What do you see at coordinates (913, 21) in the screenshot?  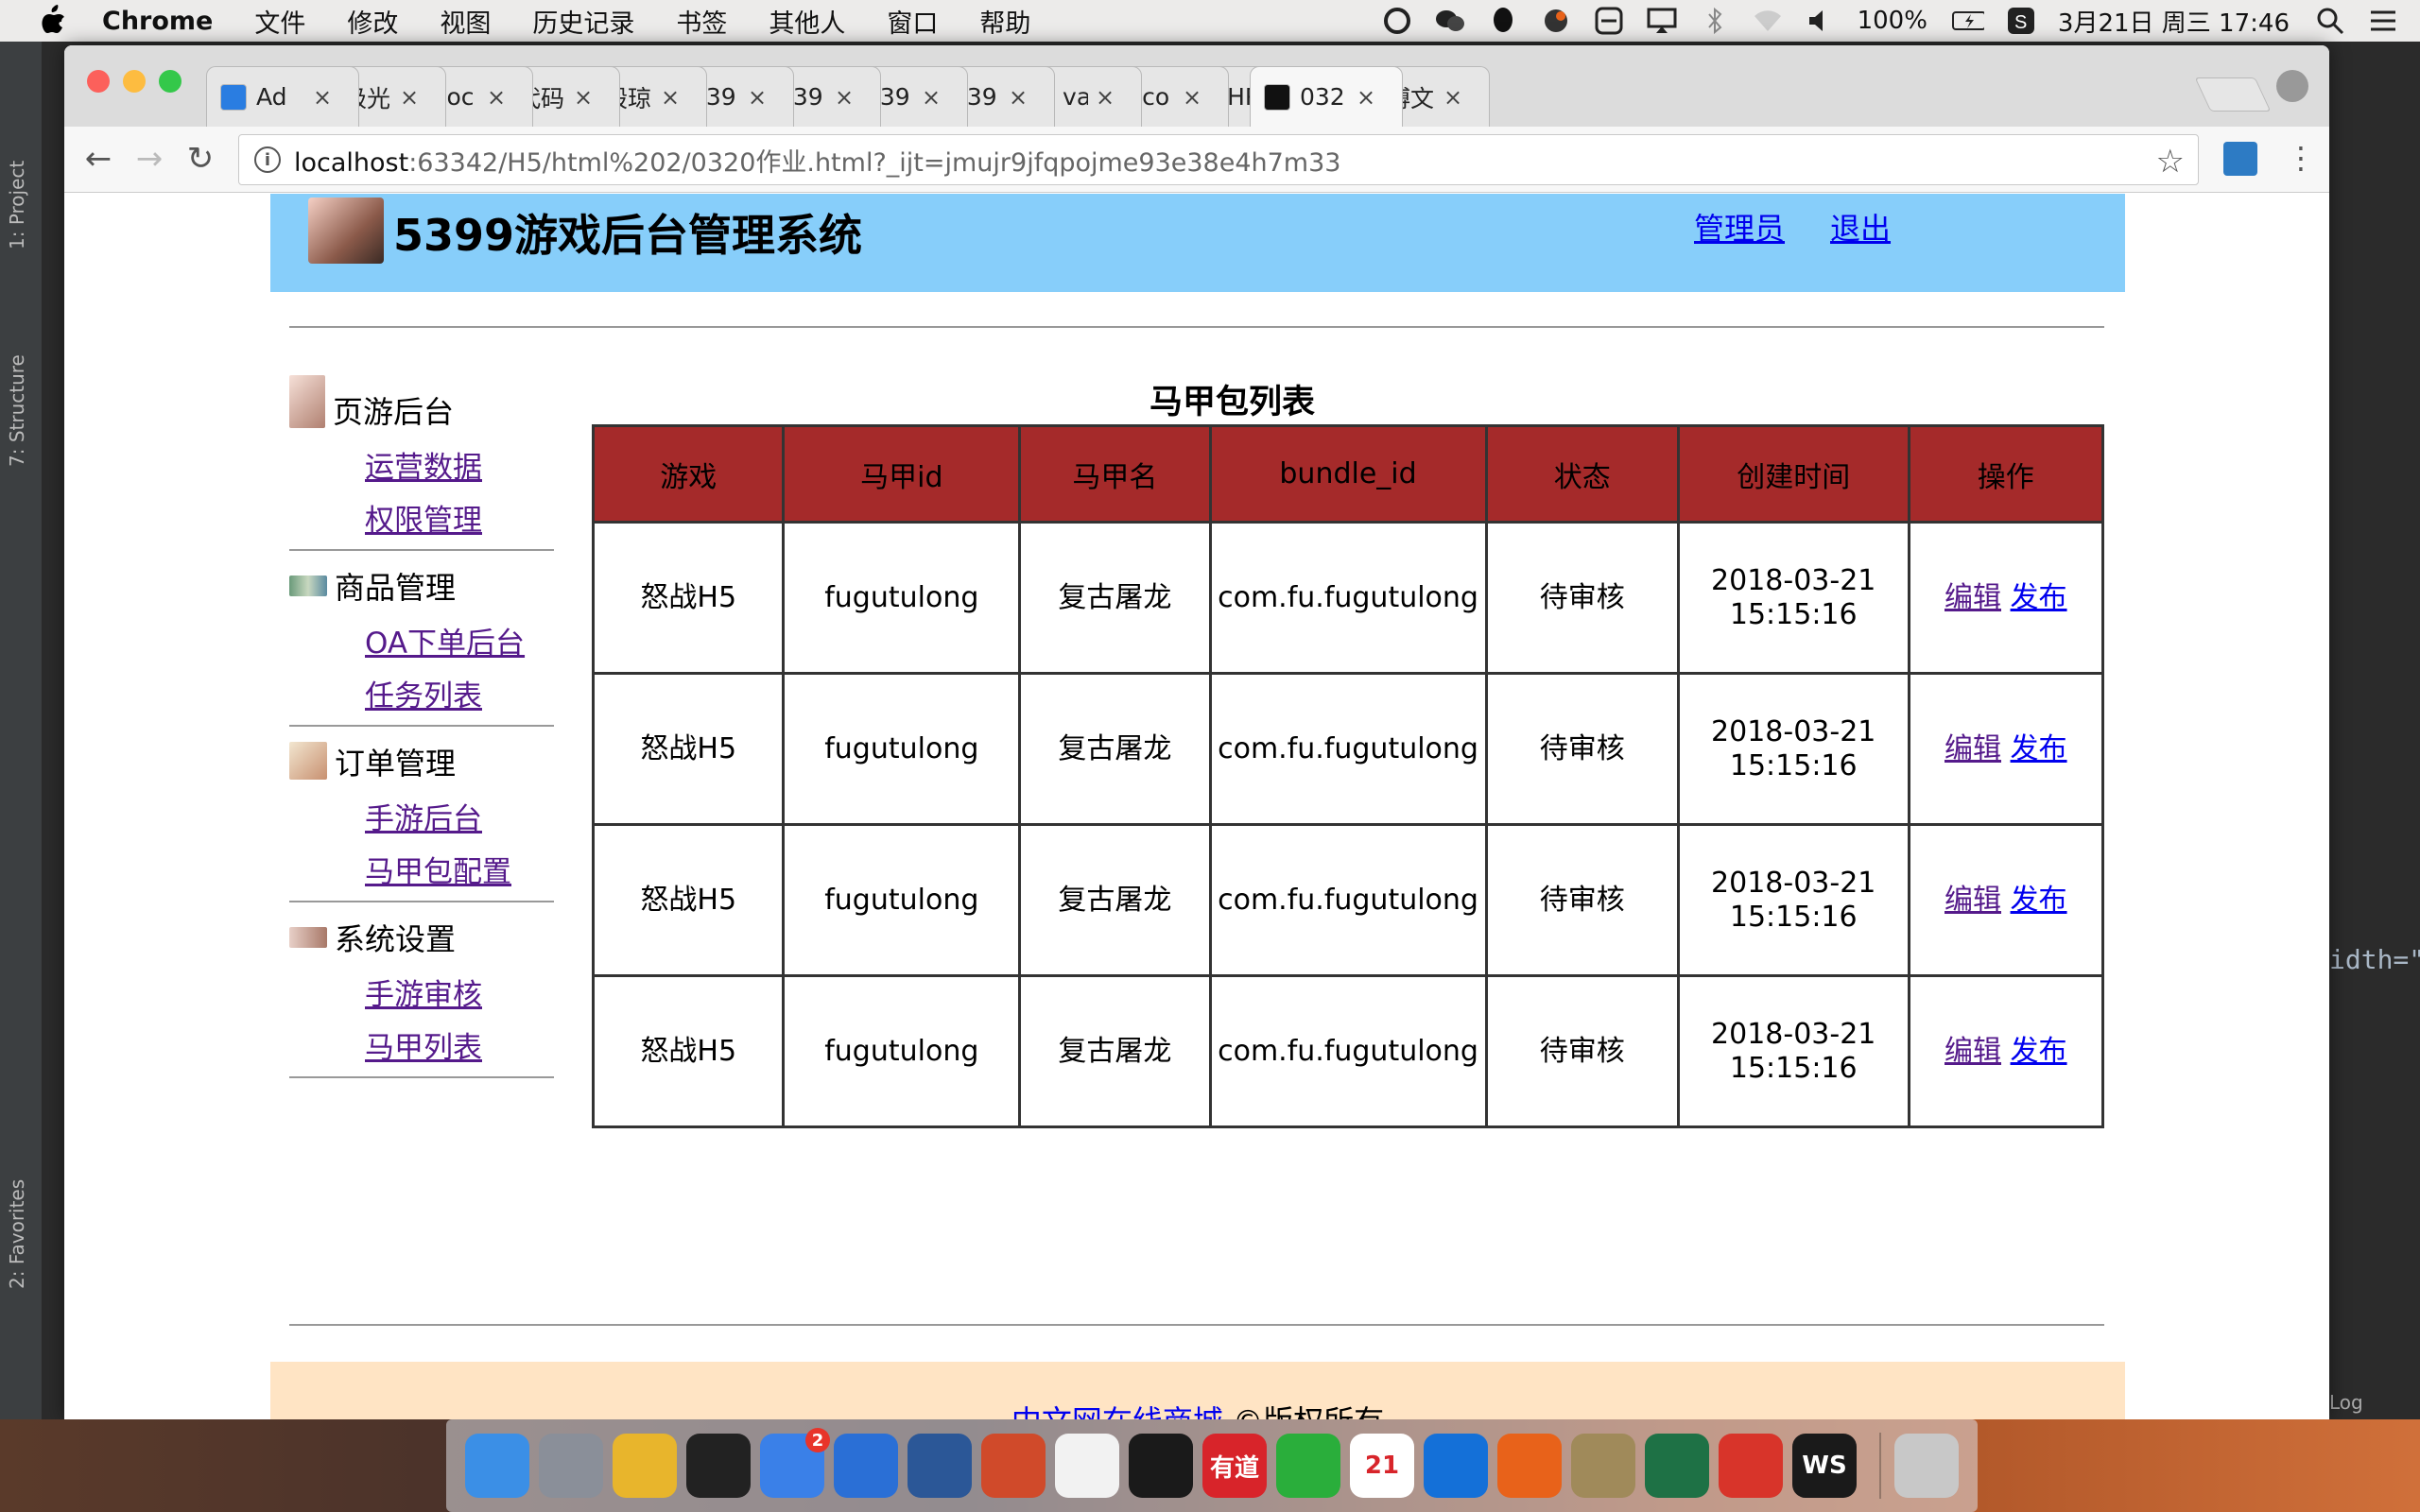 I see `menu-window: 窗口` at bounding box center [913, 21].